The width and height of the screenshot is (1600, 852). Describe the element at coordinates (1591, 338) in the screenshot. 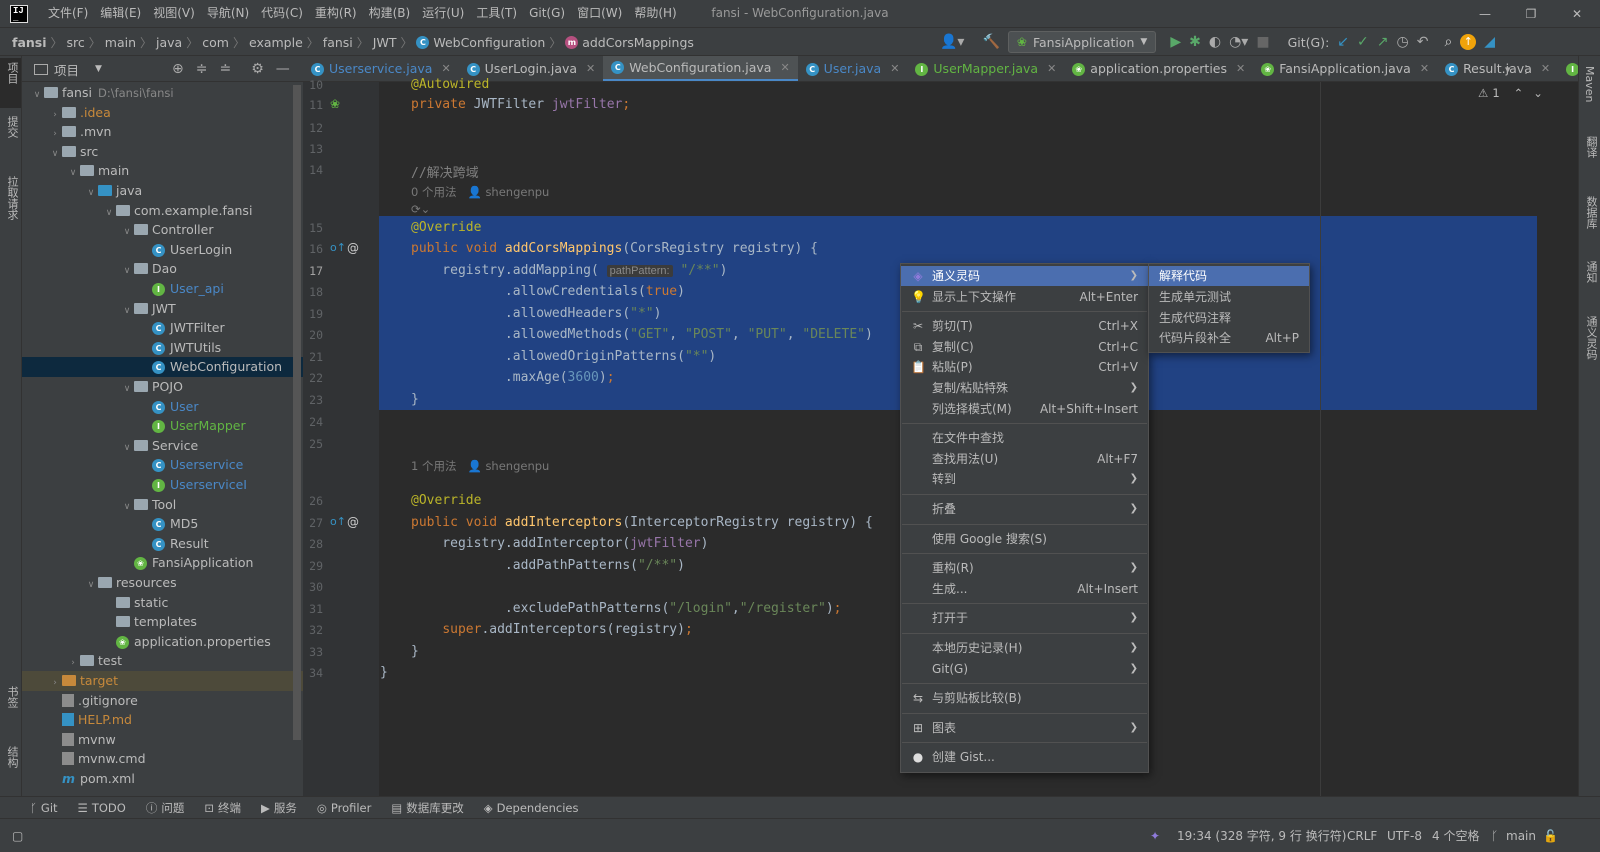

I see `stripe-tongyi: 通义灵码` at that location.